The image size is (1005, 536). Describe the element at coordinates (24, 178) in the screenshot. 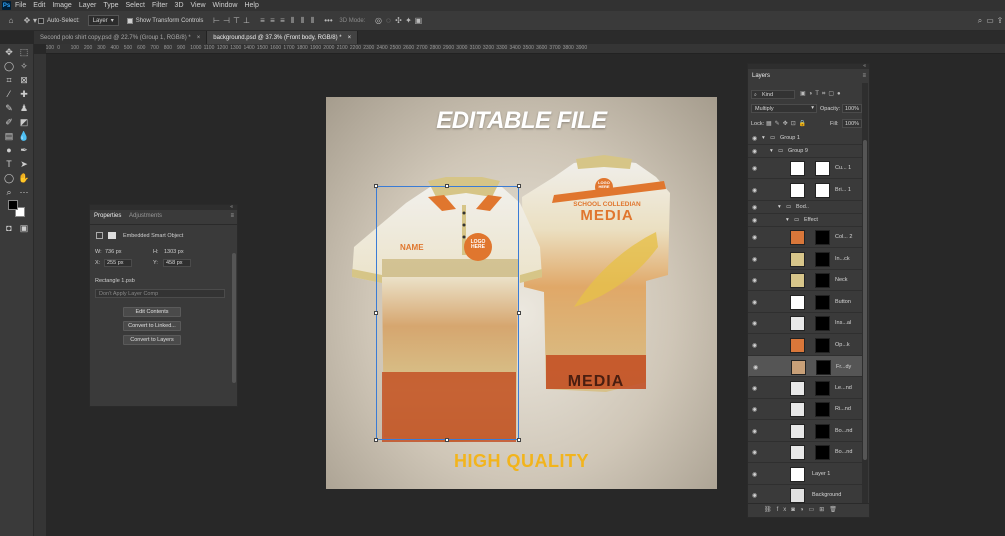

I see `hand-tool-icon: ✋` at that location.